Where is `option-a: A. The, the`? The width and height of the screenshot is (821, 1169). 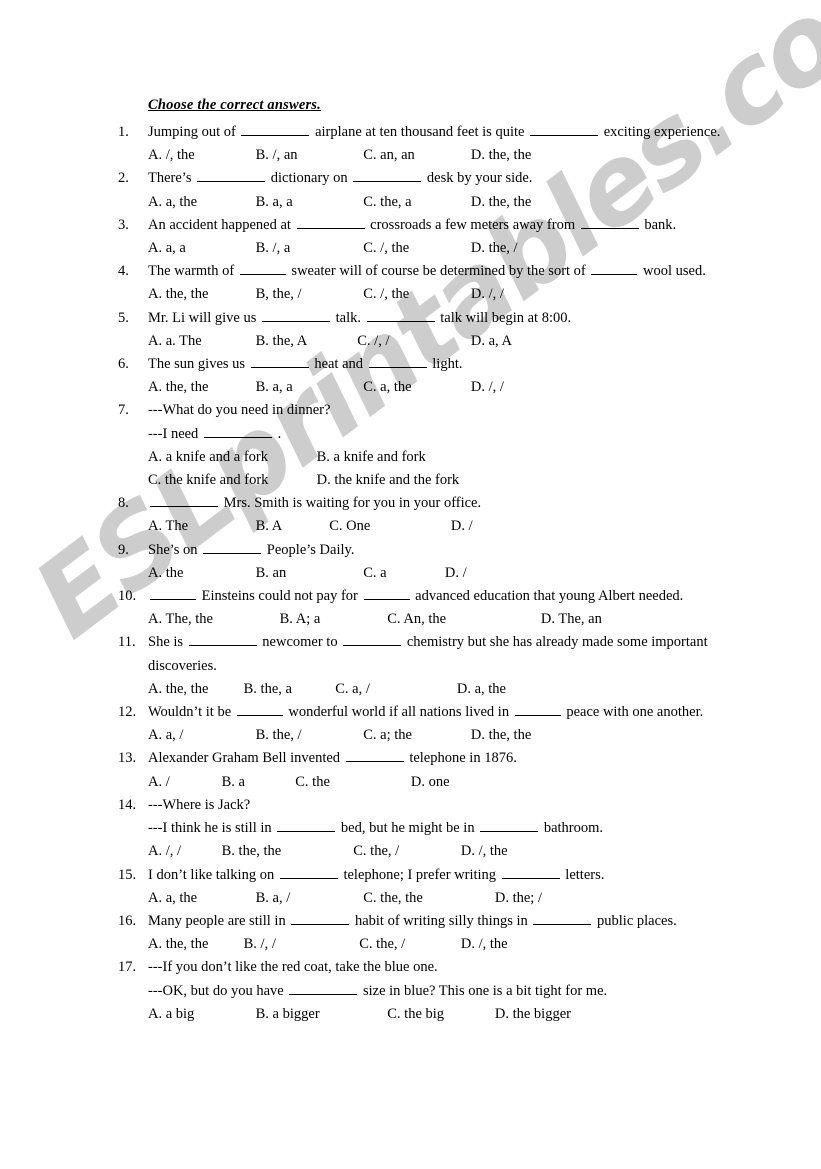
option-a: A. The, the is located at coordinates (212, 619).